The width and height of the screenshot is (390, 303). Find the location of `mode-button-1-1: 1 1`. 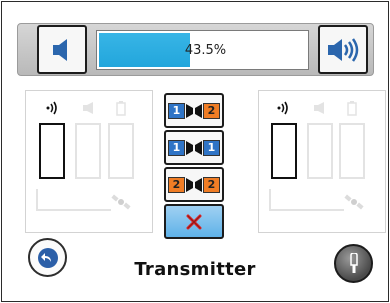

mode-button-1-1: 1 1 is located at coordinates (194, 147).